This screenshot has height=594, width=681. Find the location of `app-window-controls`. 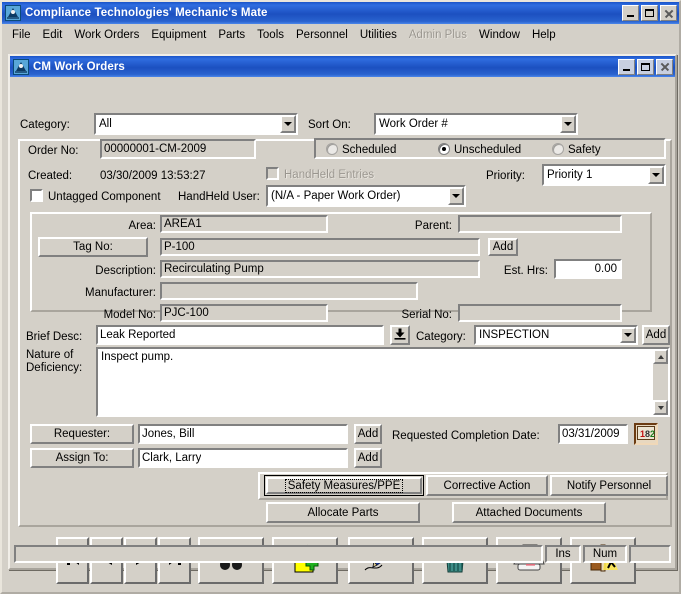

app-window-controls is located at coordinates (649, 13).